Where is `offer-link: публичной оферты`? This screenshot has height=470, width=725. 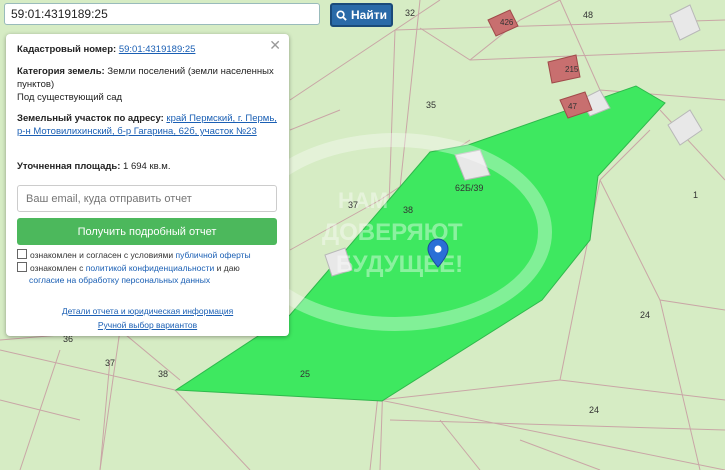
offer-link: публичной оферты is located at coordinates (213, 255).